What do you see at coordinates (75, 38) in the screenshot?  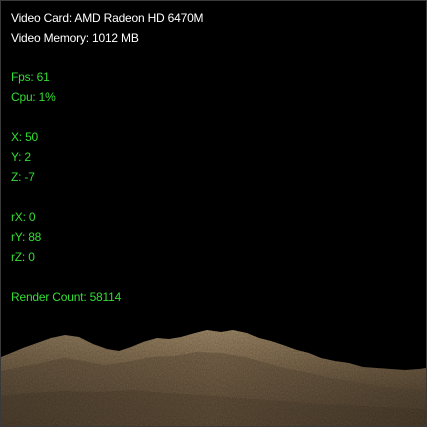 I see `video-memory-label: Video Memory: 1012 MB` at bounding box center [75, 38].